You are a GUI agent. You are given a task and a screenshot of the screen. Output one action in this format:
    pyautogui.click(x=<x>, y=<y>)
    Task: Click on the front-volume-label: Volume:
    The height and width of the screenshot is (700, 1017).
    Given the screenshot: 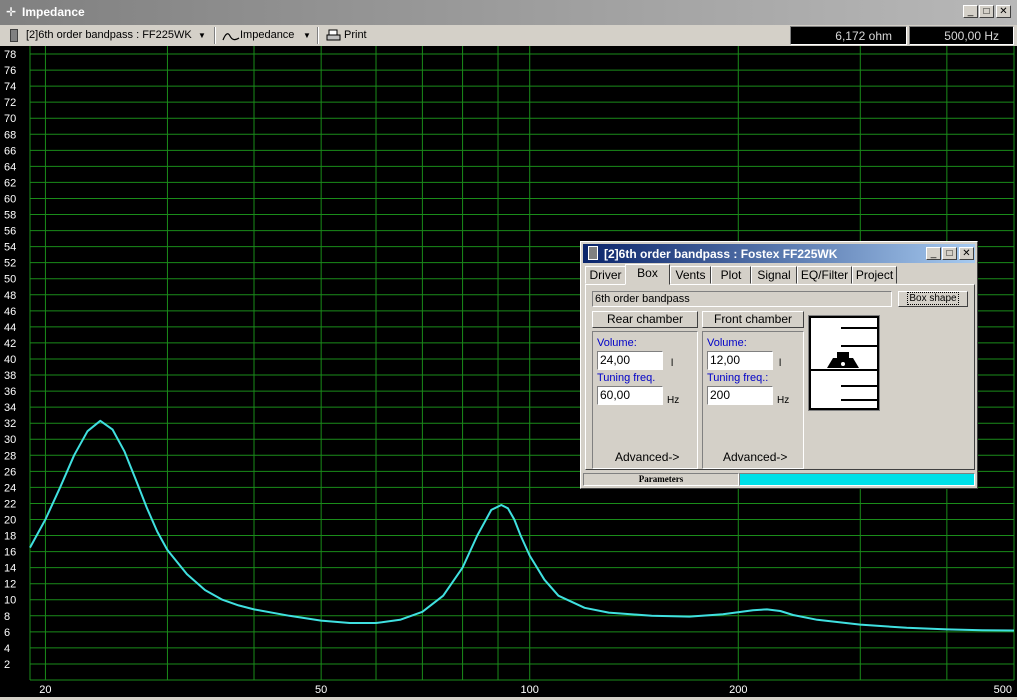 What is the action you would take?
    pyautogui.click(x=727, y=343)
    